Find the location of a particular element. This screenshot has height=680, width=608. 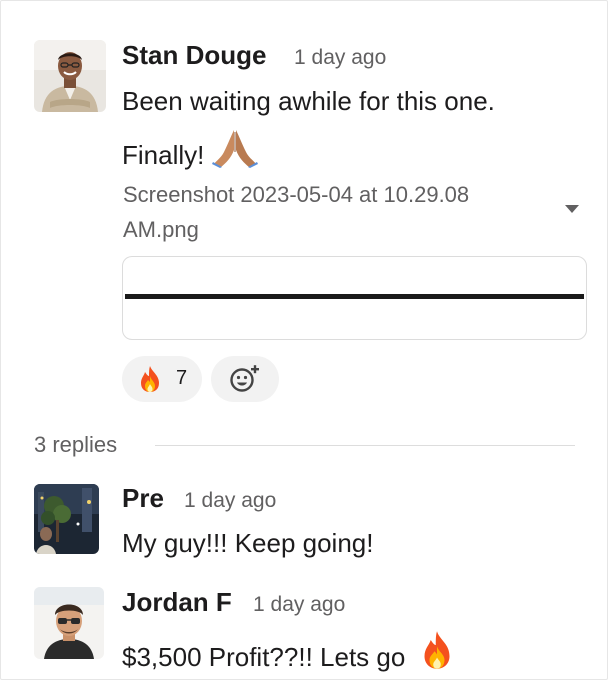

message-text-line-2: Finally! is located at coordinates (190, 151).